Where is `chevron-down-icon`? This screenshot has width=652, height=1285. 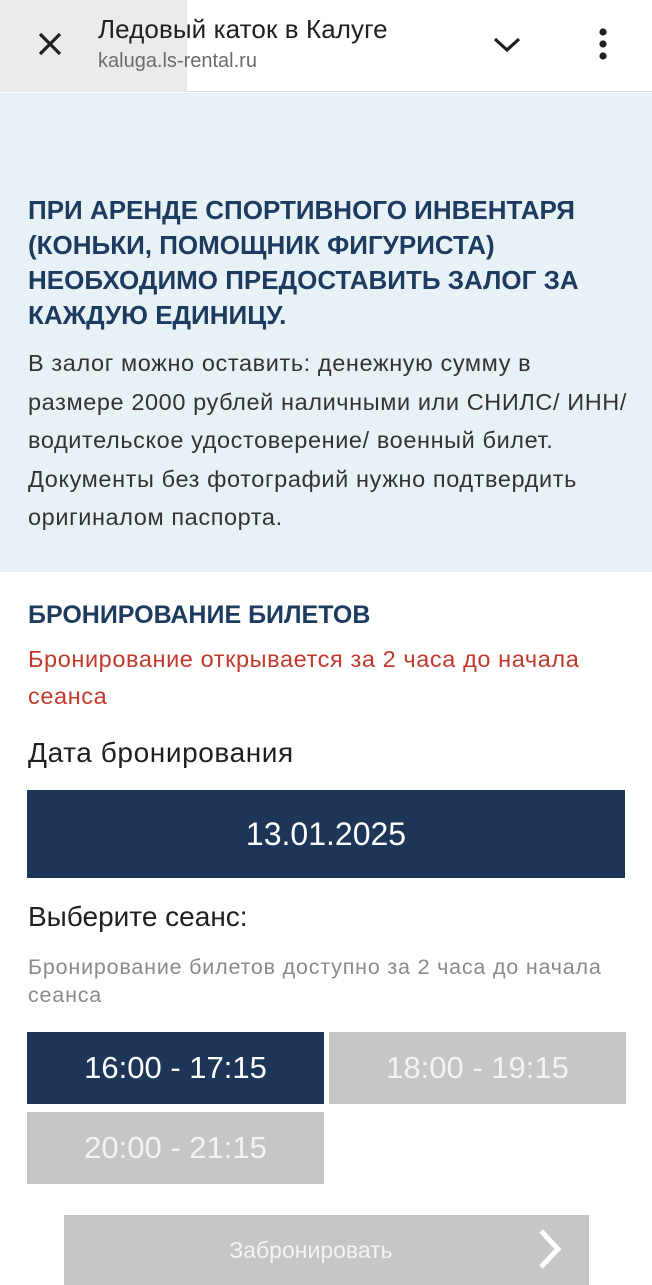
chevron-down-icon is located at coordinates (507, 45).